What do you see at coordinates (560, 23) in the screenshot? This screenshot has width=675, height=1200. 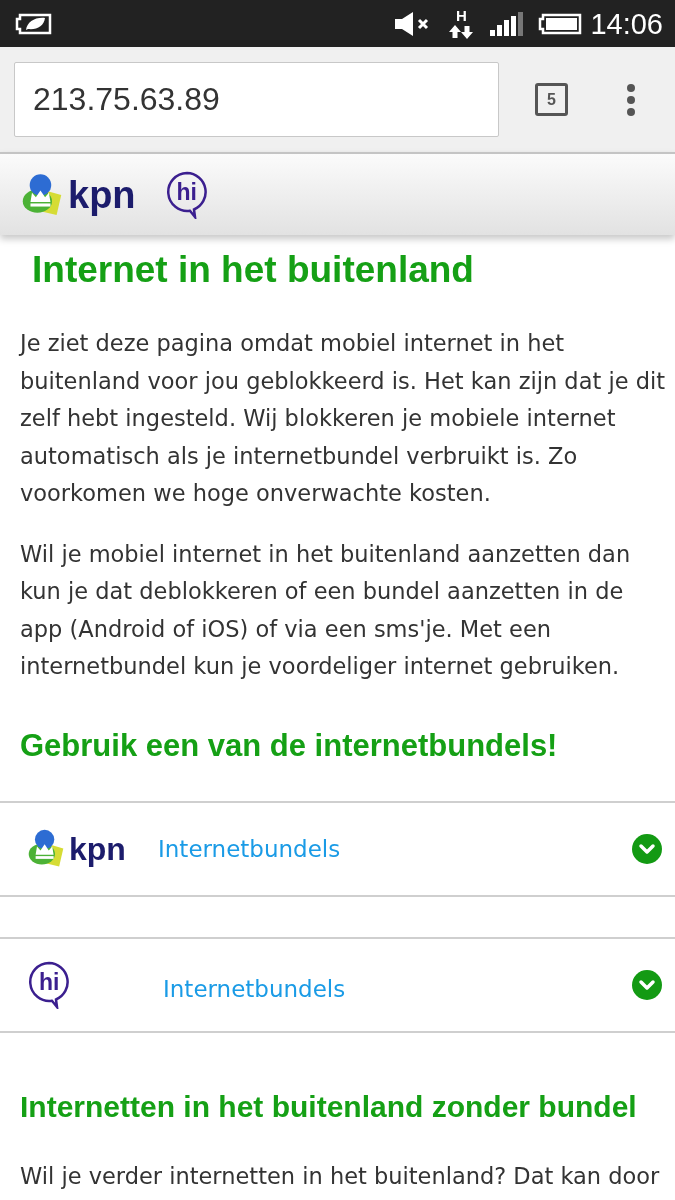 I see `battery-icon` at bounding box center [560, 23].